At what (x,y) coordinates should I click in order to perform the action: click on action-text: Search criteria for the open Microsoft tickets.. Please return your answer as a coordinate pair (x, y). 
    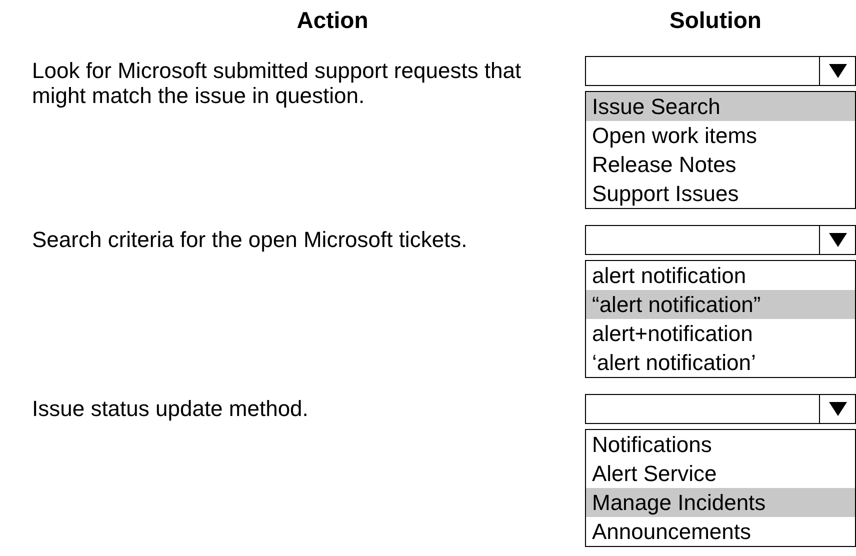
    Looking at the image, I should click on (250, 239).